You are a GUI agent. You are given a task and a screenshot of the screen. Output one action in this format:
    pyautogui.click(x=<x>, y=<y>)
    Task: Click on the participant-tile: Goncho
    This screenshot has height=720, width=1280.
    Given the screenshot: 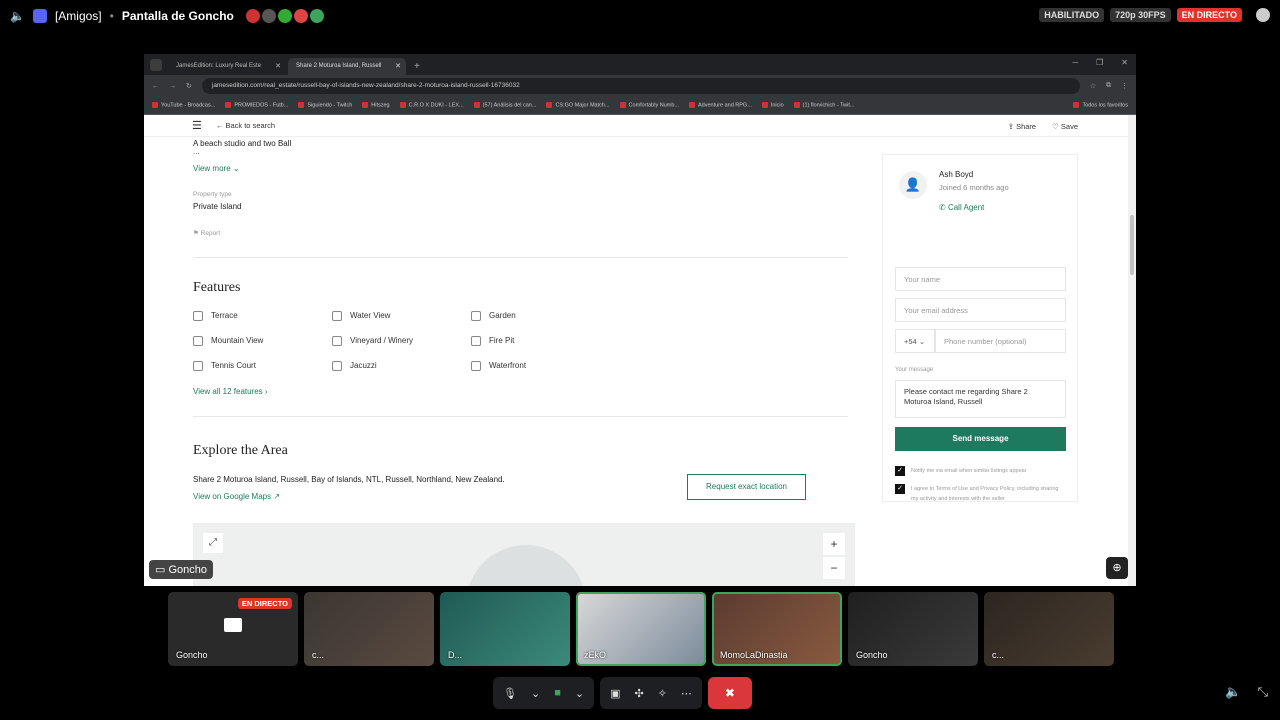 What is the action you would take?
    pyautogui.click(x=913, y=629)
    